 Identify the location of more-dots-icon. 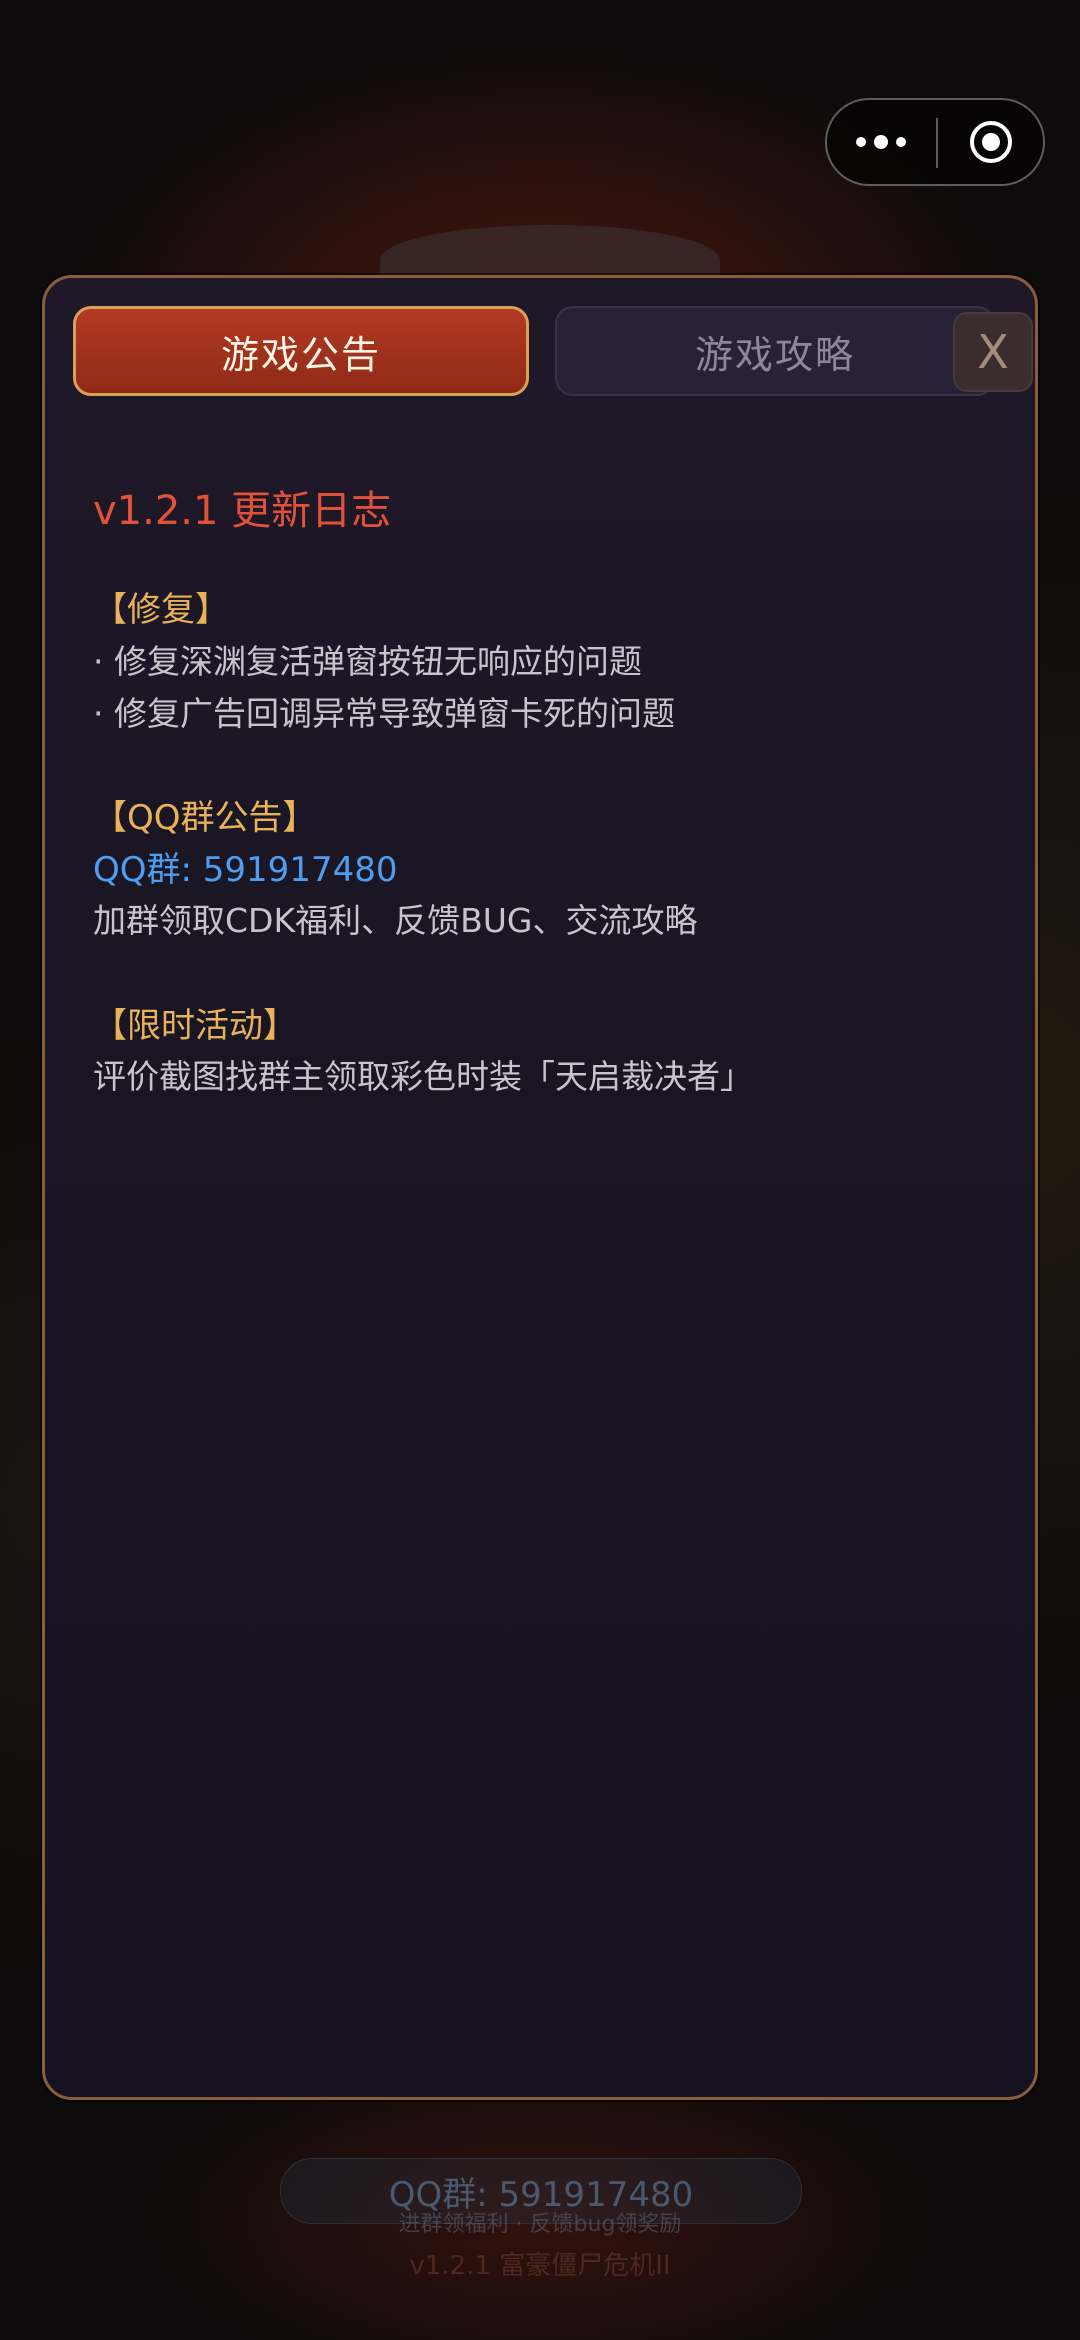
(881, 142).